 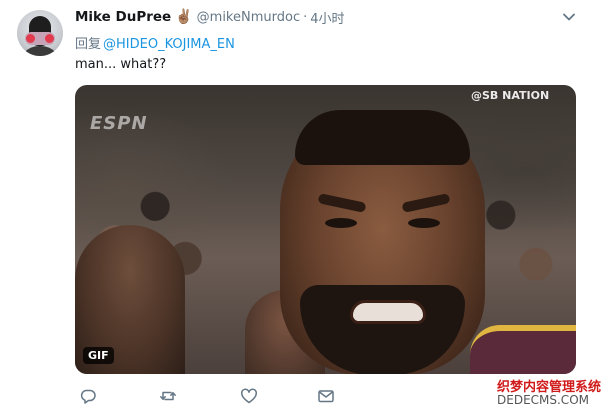 I want to click on reply-icon, so click(x=88, y=396).